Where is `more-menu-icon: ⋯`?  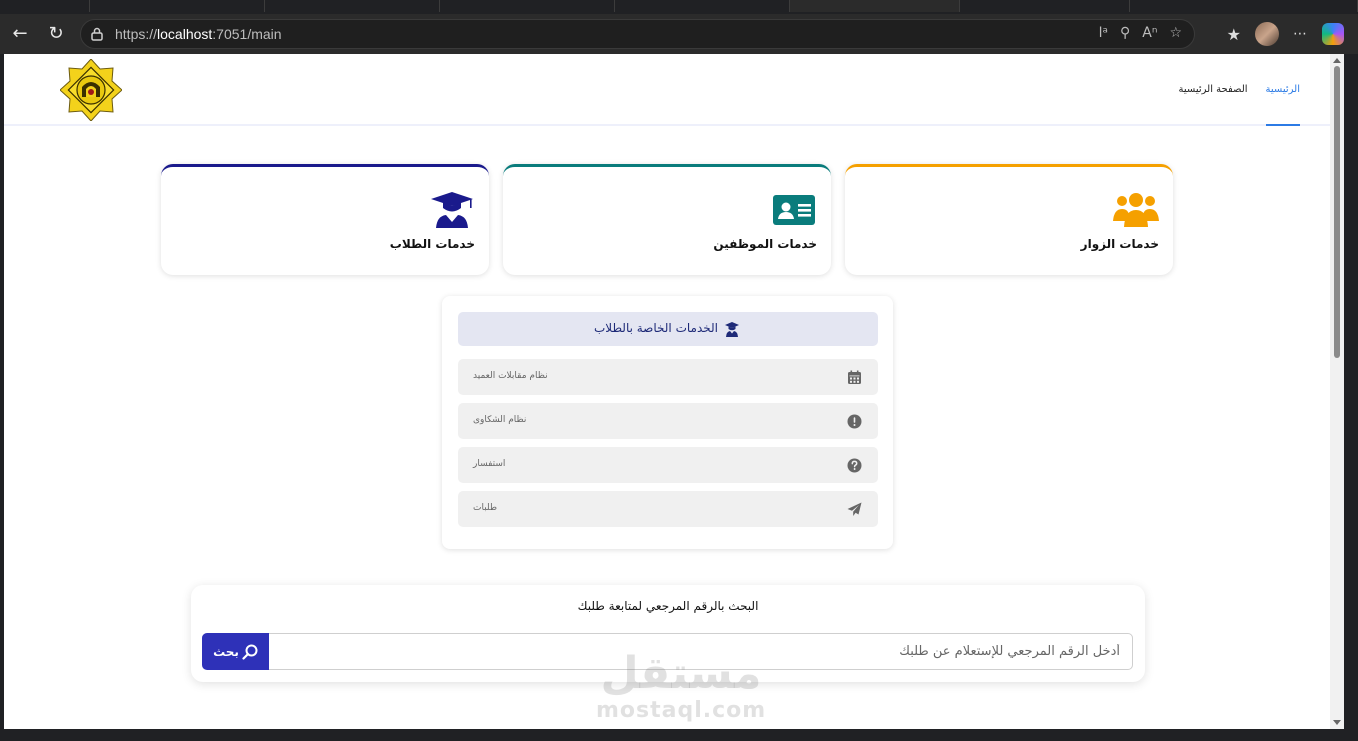
more-menu-icon: ⋯ is located at coordinates (1300, 34).